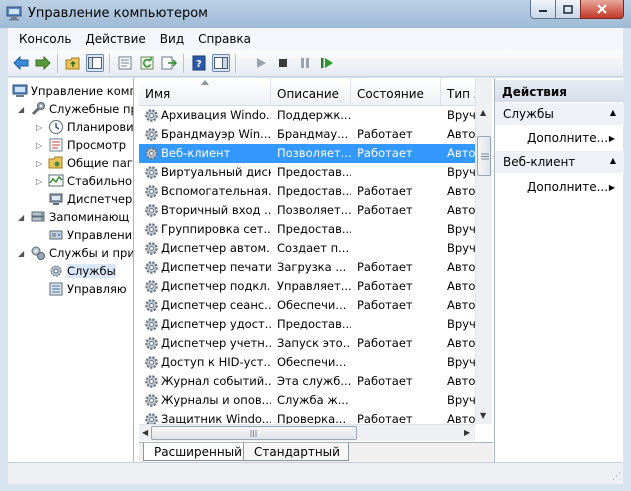 The image size is (631, 491). What do you see at coordinates (483, 112) in the screenshot?
I see `scroll-up-arrow-icon: ▲` at bounding box center [483, 112].